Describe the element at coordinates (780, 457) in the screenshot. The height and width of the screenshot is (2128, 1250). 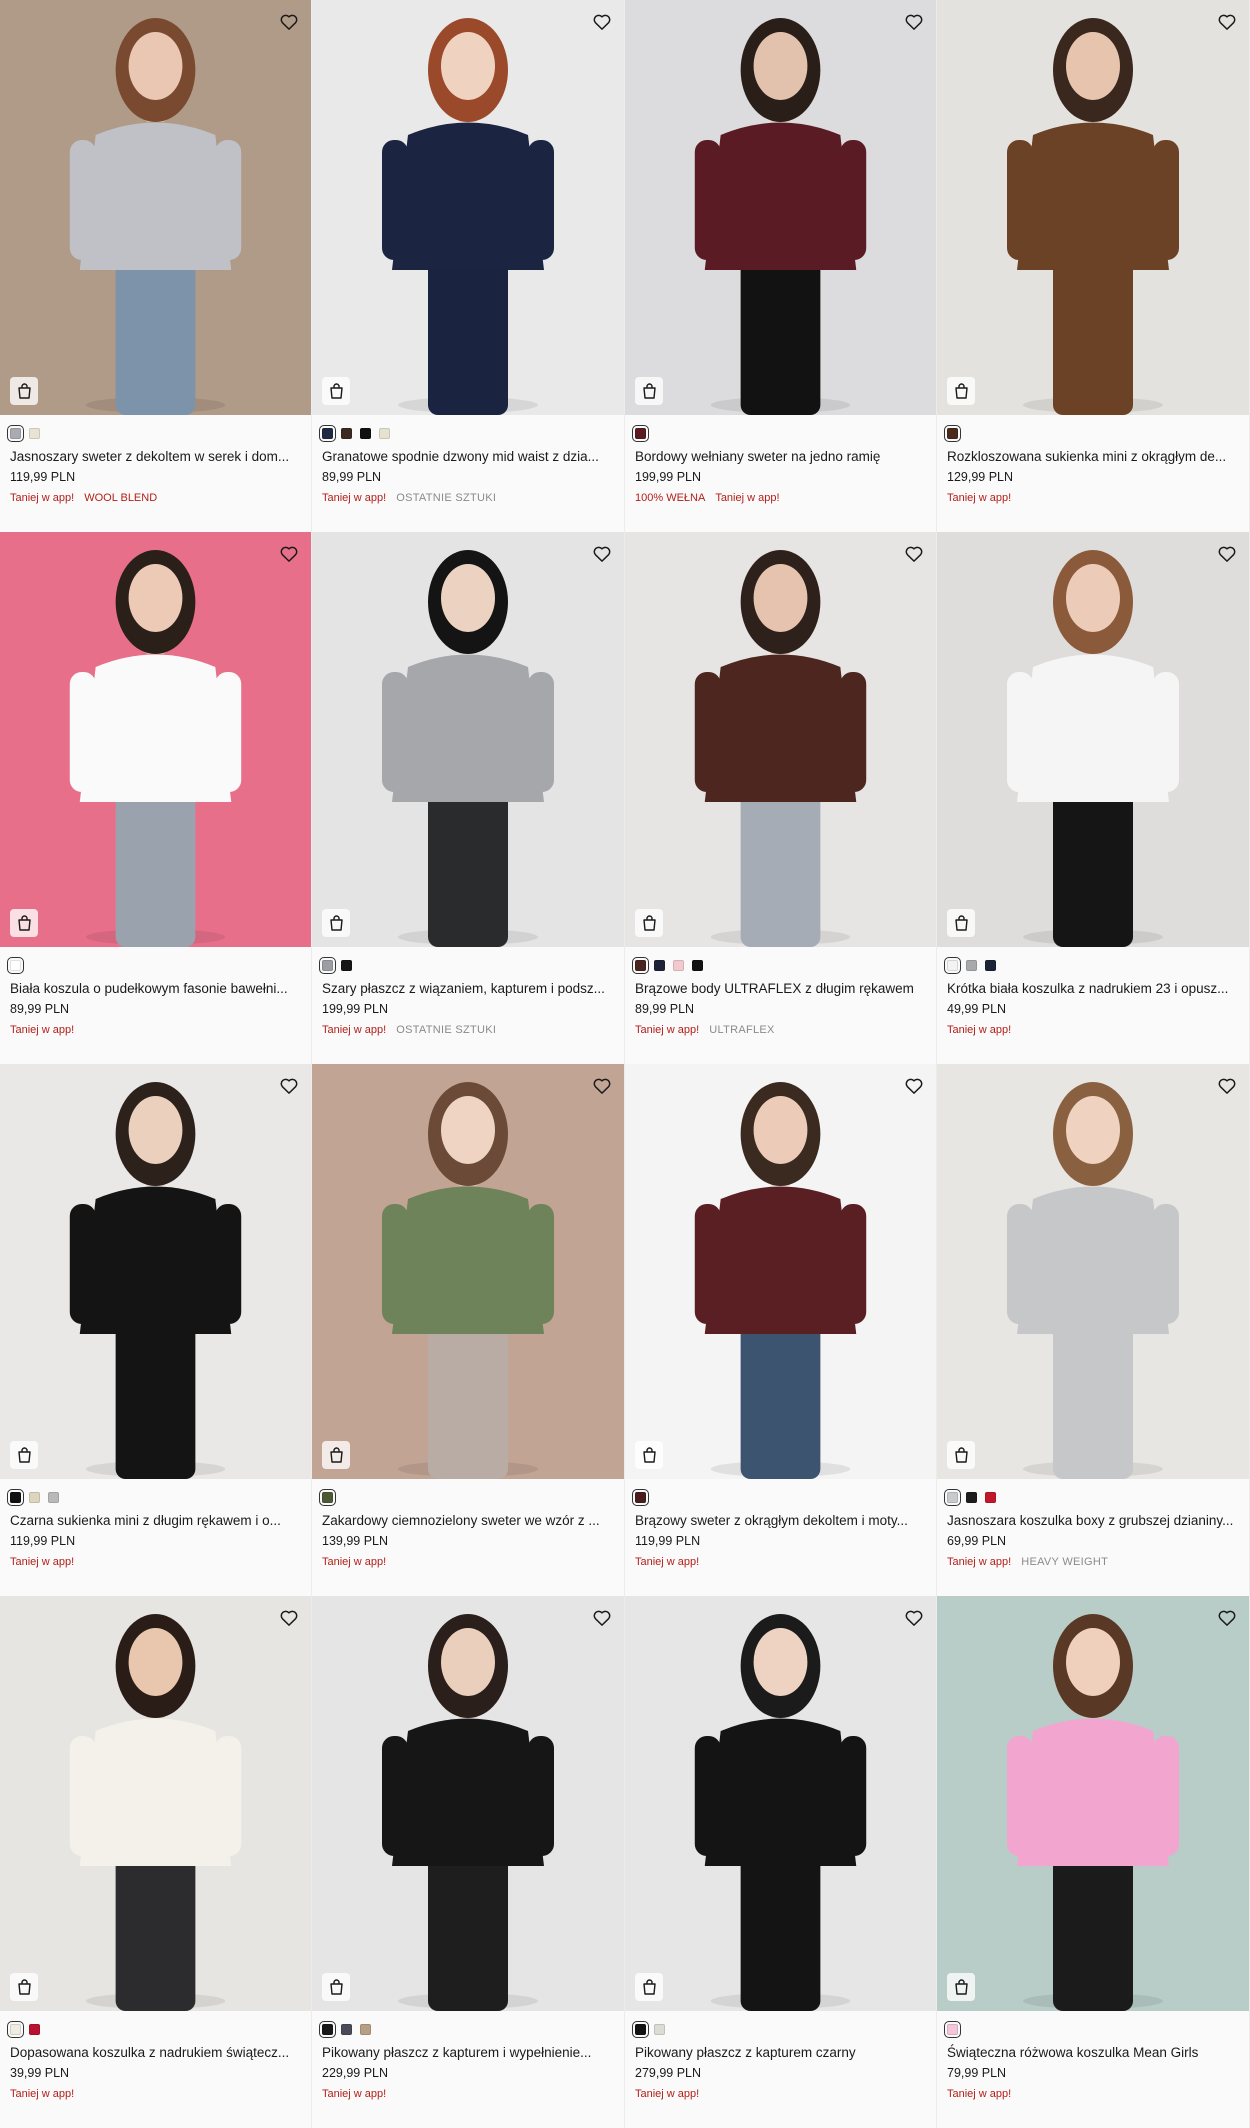
I see `product-name: Bordowy wełniany sweter na jedno ramię` at that location.